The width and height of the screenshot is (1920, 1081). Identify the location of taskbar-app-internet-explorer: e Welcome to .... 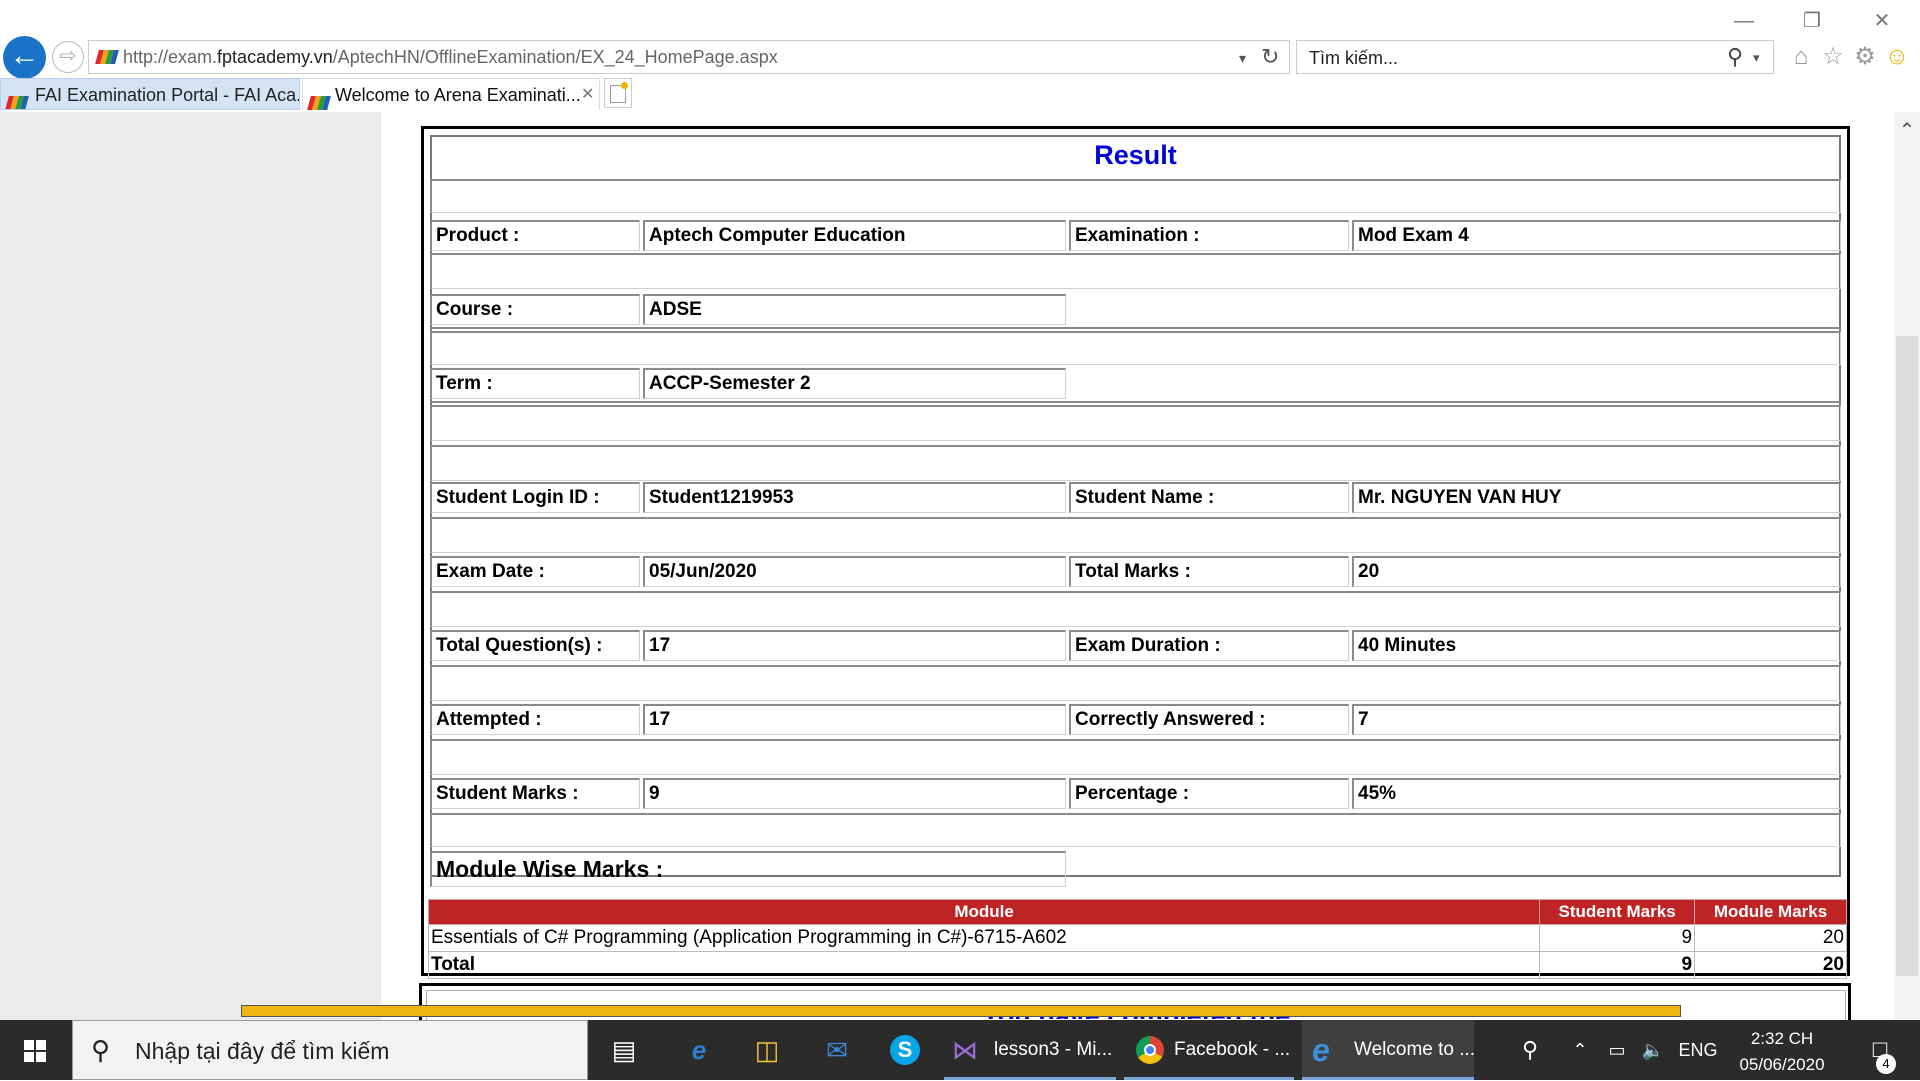
(1388, 1050).